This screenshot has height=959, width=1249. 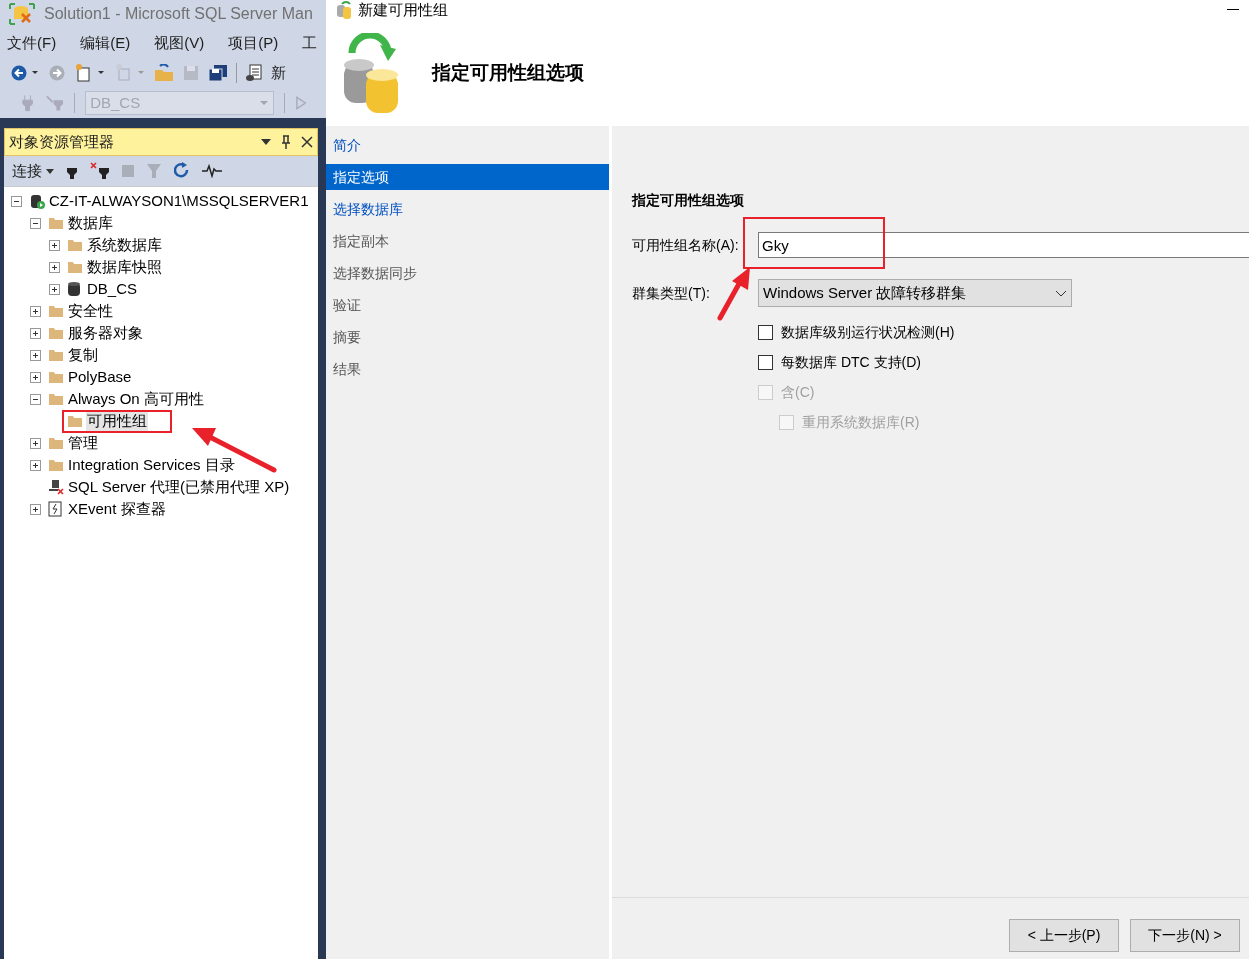 I want to click on tree-item: Integration Services 目录, so click(x=151, y=465).